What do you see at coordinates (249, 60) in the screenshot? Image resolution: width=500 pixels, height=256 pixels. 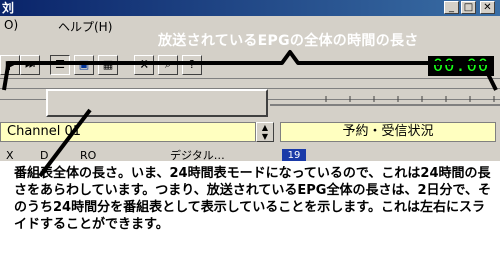 I see `epg-length-bracket` at bounding box center [249, 60].